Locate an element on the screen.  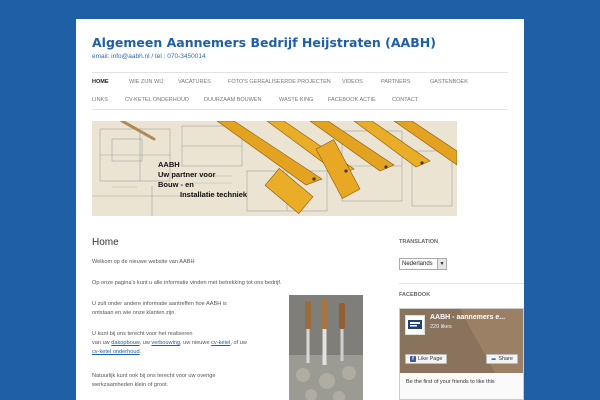
site-tagline: email: info@aabh.nl / tel : 070-3450014 is located at coordinates (149, 56).